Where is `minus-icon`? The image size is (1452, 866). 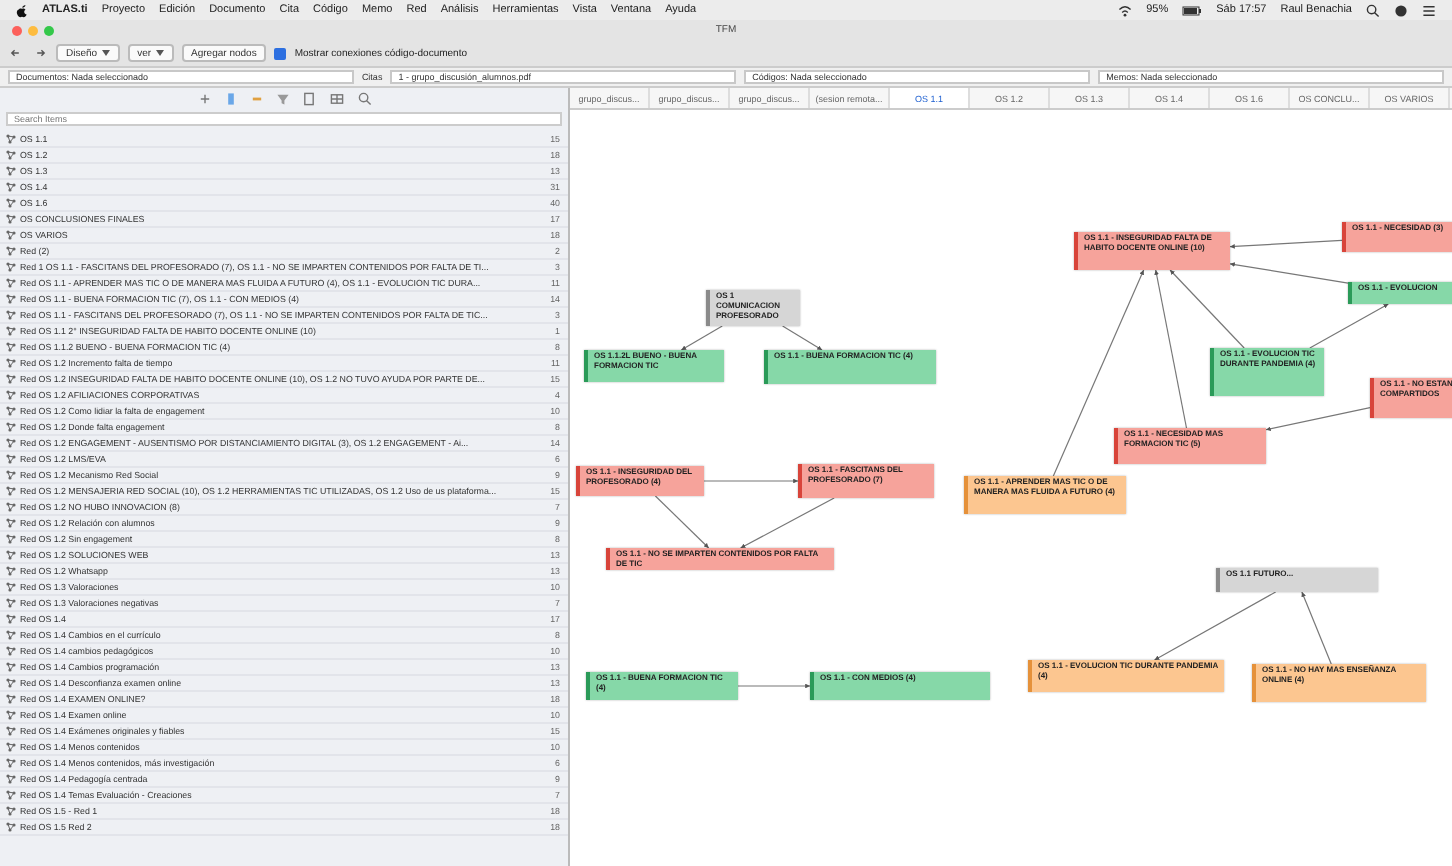
minus-icon is located at coordinates (256, 99).